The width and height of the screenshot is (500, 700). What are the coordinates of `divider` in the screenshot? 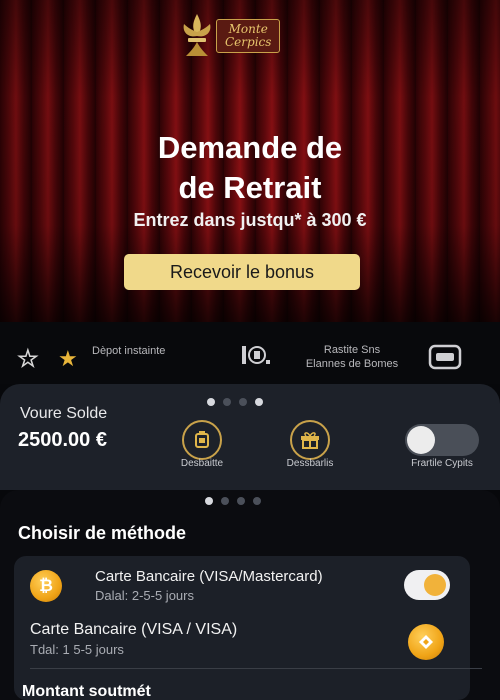 It's located at (256, 668).